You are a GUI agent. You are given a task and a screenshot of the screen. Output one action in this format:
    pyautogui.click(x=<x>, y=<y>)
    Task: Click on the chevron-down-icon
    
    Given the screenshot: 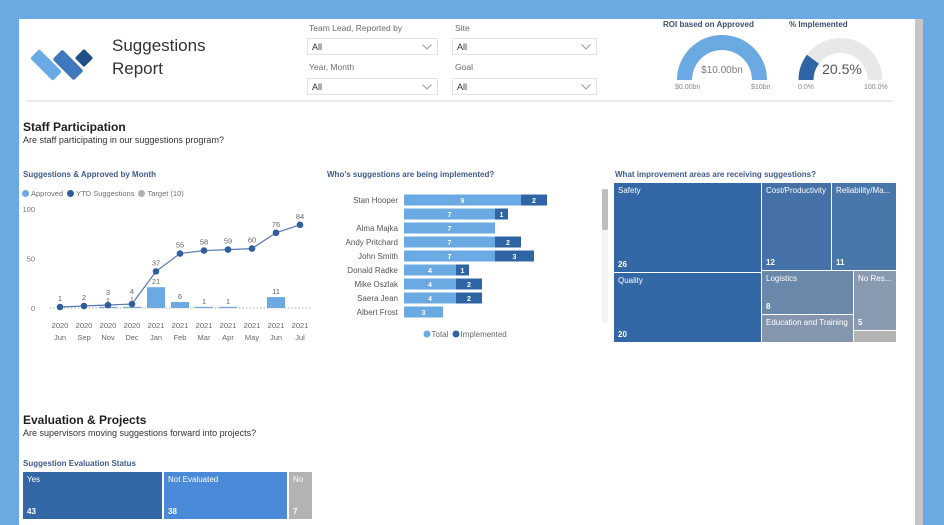 What is the action you would take?
    pyautogui.click(x=427, y=47)
    